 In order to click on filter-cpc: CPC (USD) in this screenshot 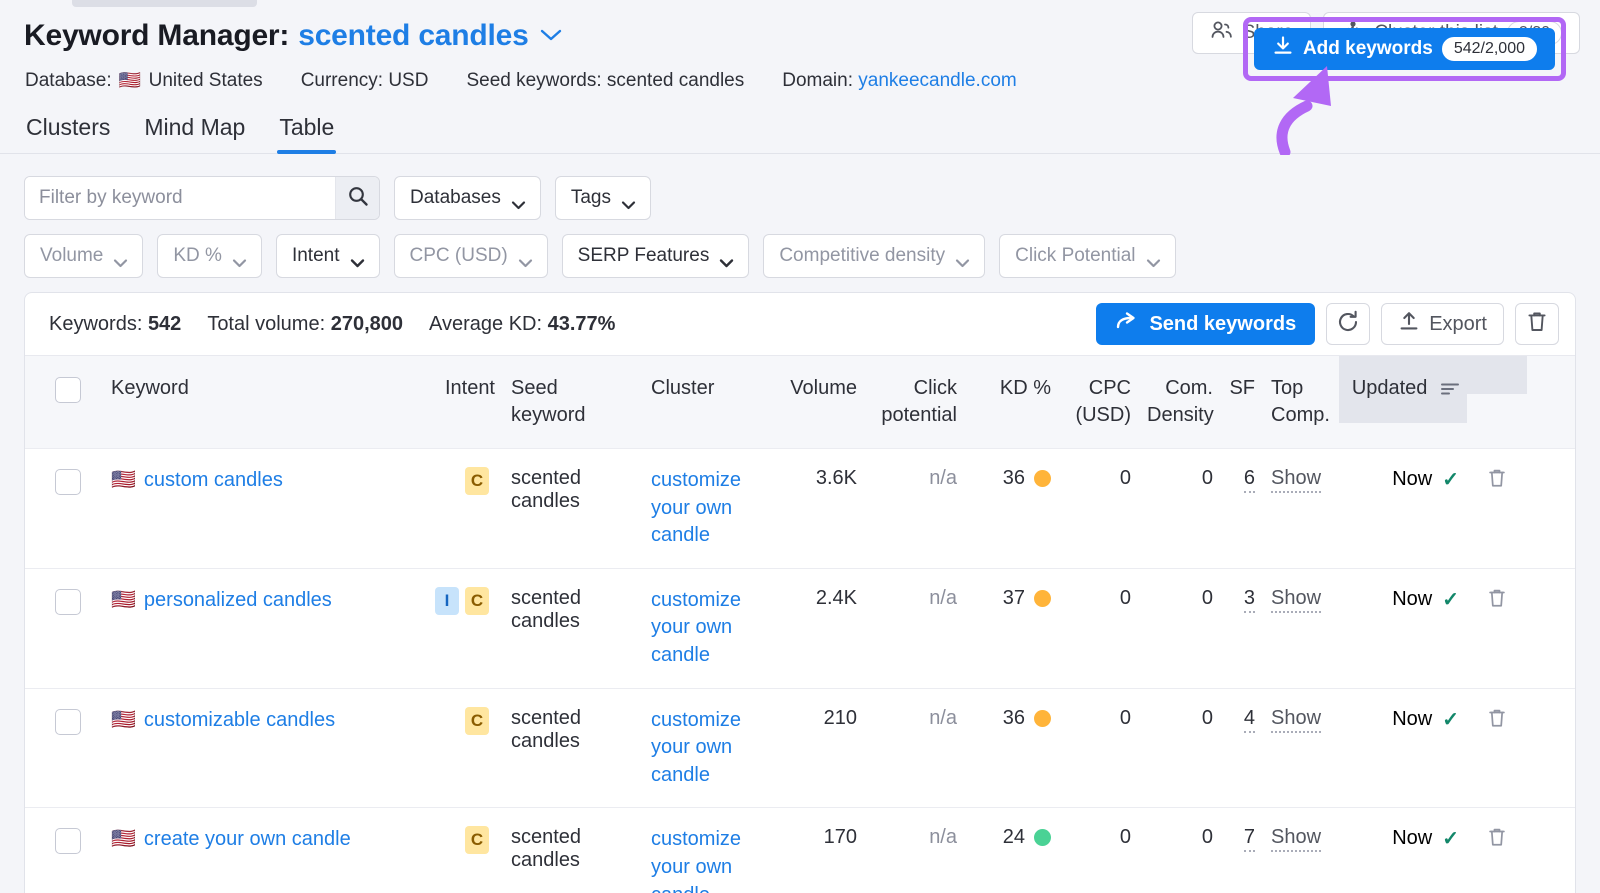, I will do `click(470, 256)`.